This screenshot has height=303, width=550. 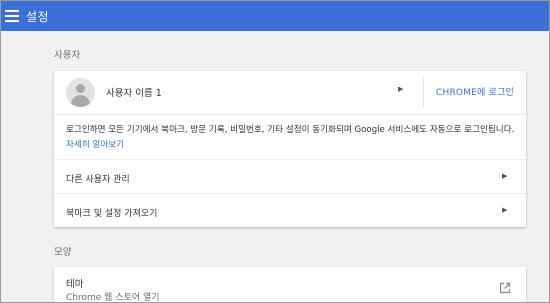 What do you see at coordinates (290, 210) in the screenshot?
I see `import-bookmarks-row: 북마크 및 설정 가져오기 ▶` at bounding box center [290, 210].